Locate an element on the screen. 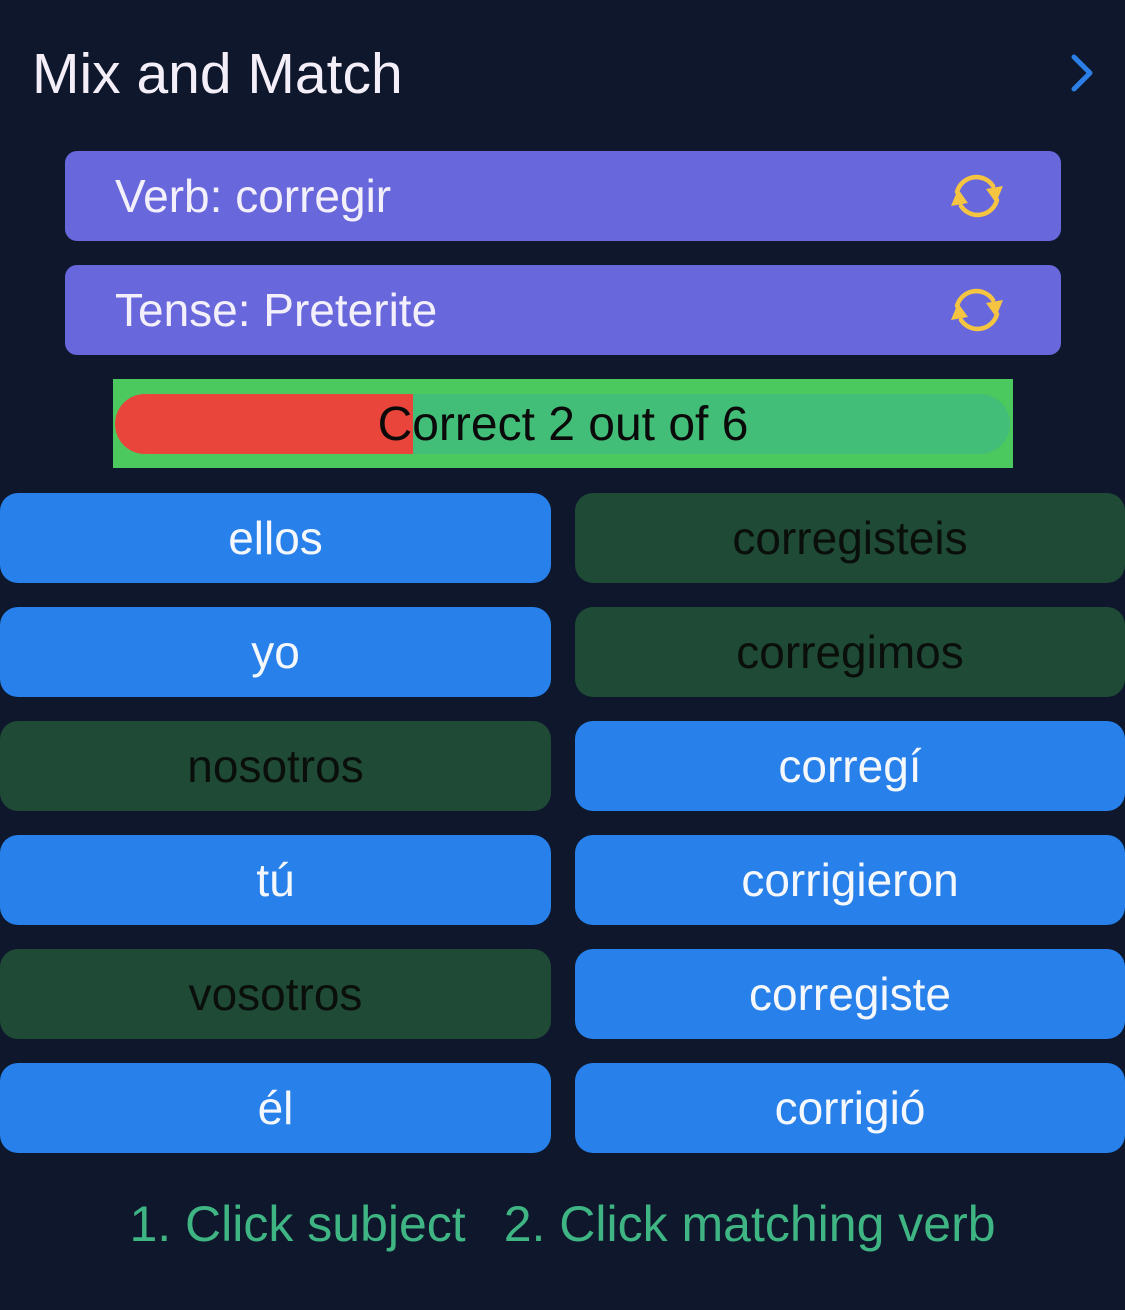 This screenshot has width=1125, height=1310. verb-selector-label: Verb: corregir is located at coordinates (253, 196).